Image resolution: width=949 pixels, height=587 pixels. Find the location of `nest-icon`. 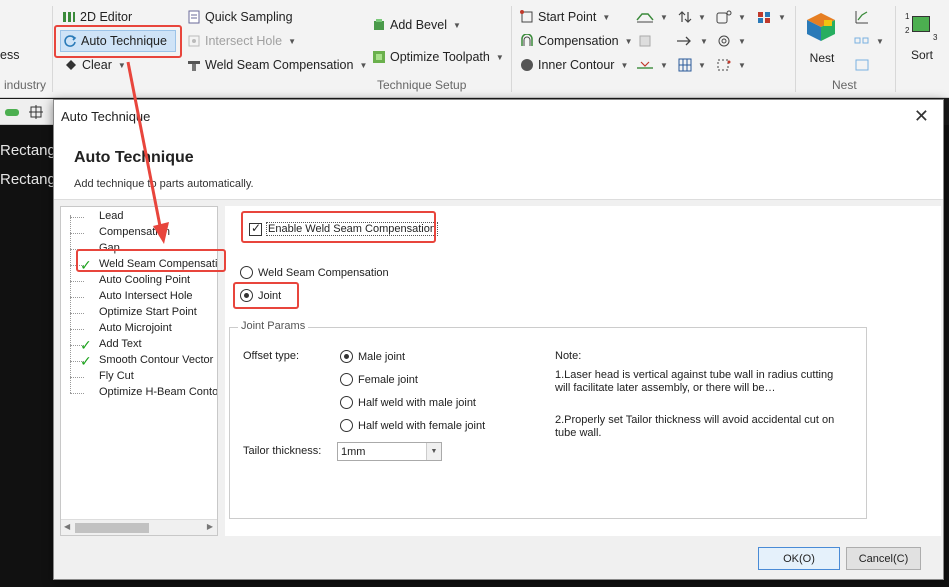

nest-icon is located at coordinates (821, 27).